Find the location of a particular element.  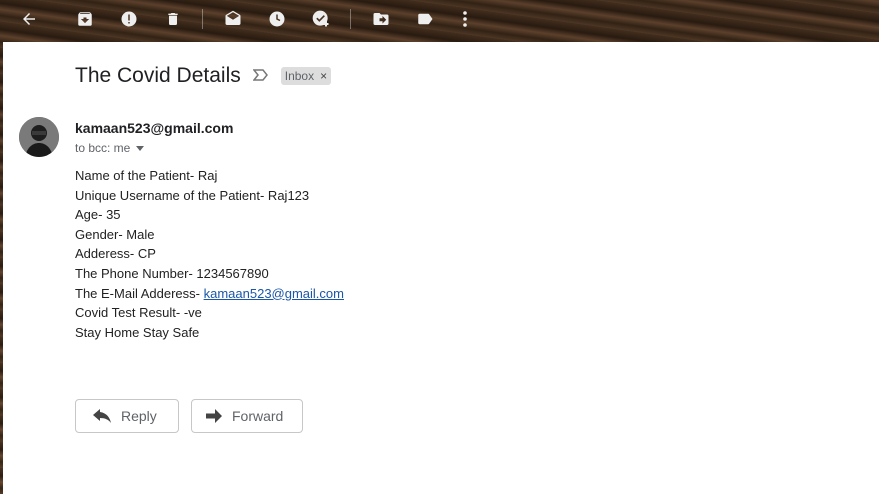

move-to-icon is located at coordinates (381, 19).